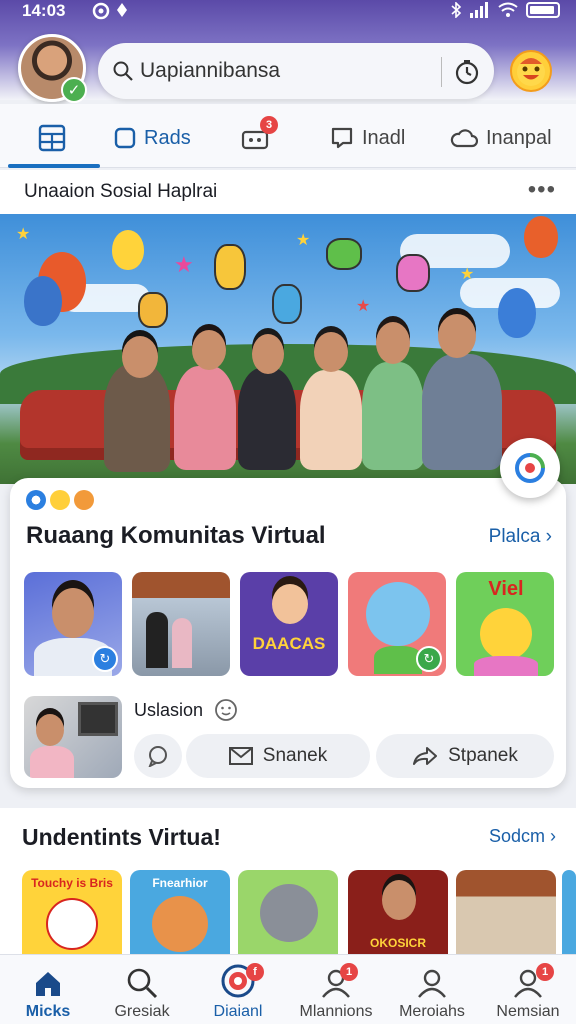 The width and height of the screenshot is (576, 1024). I want to click on chevron-right-icon: ›, so click(548, 536).